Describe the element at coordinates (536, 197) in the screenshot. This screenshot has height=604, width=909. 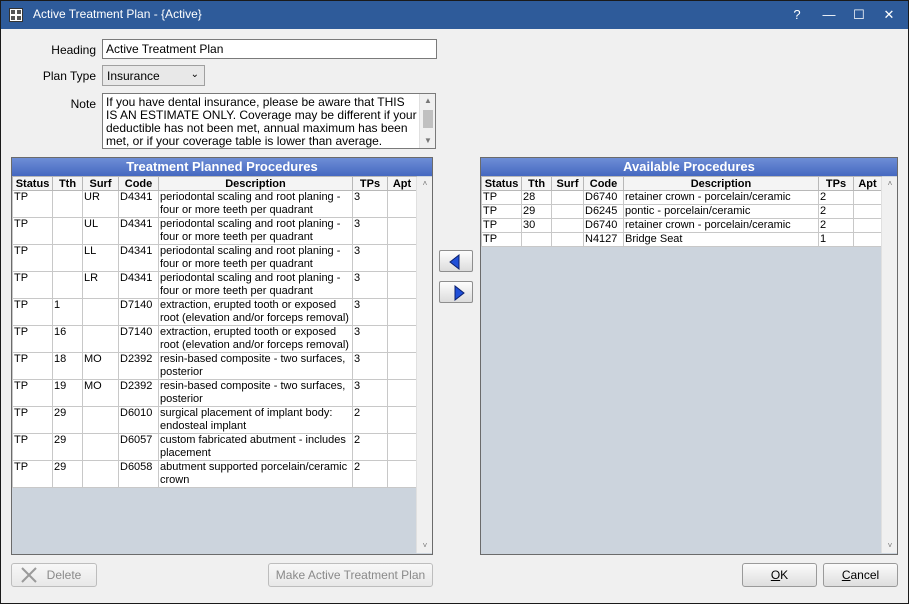
I see `table-cell: 28` at that location.